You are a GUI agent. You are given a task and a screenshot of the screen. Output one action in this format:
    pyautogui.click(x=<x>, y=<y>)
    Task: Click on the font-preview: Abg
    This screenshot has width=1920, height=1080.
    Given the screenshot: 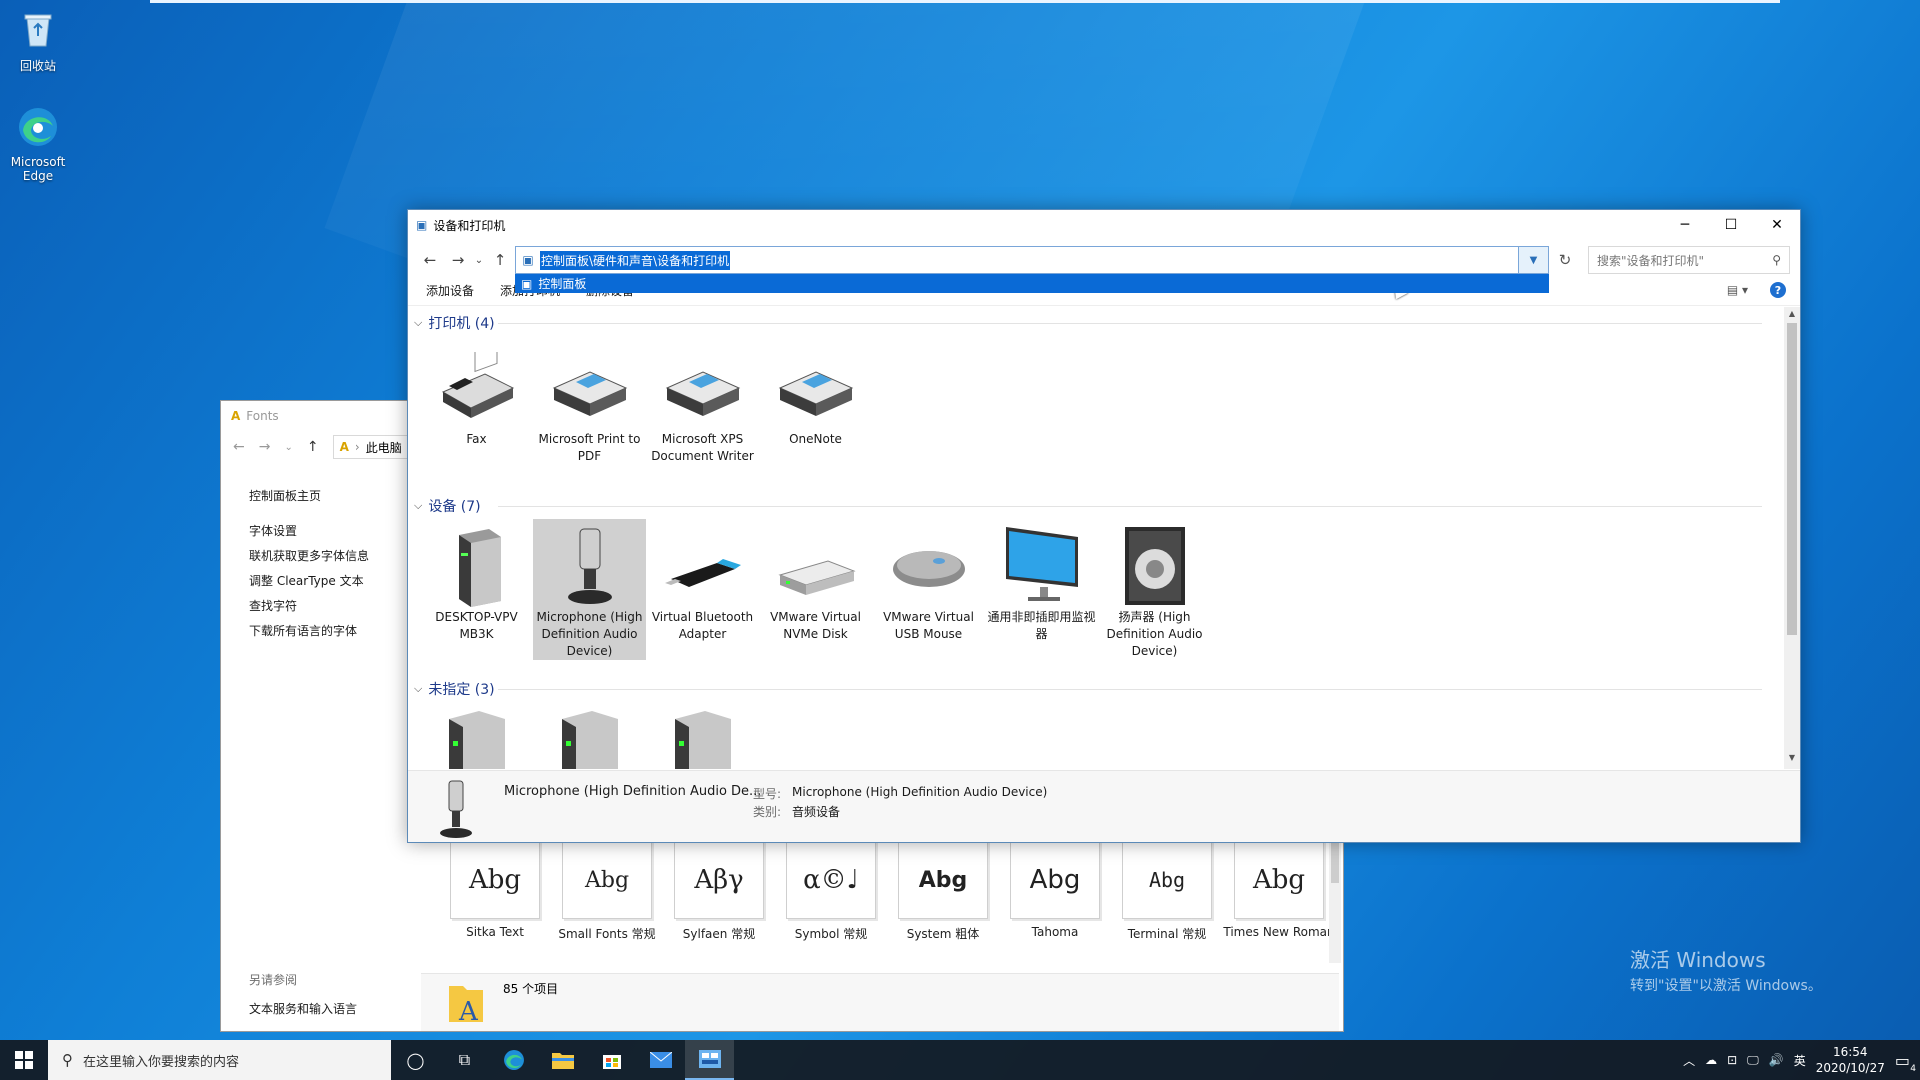 What is the action you would take?
    pyautogui.click(x=1055, y=880)
    